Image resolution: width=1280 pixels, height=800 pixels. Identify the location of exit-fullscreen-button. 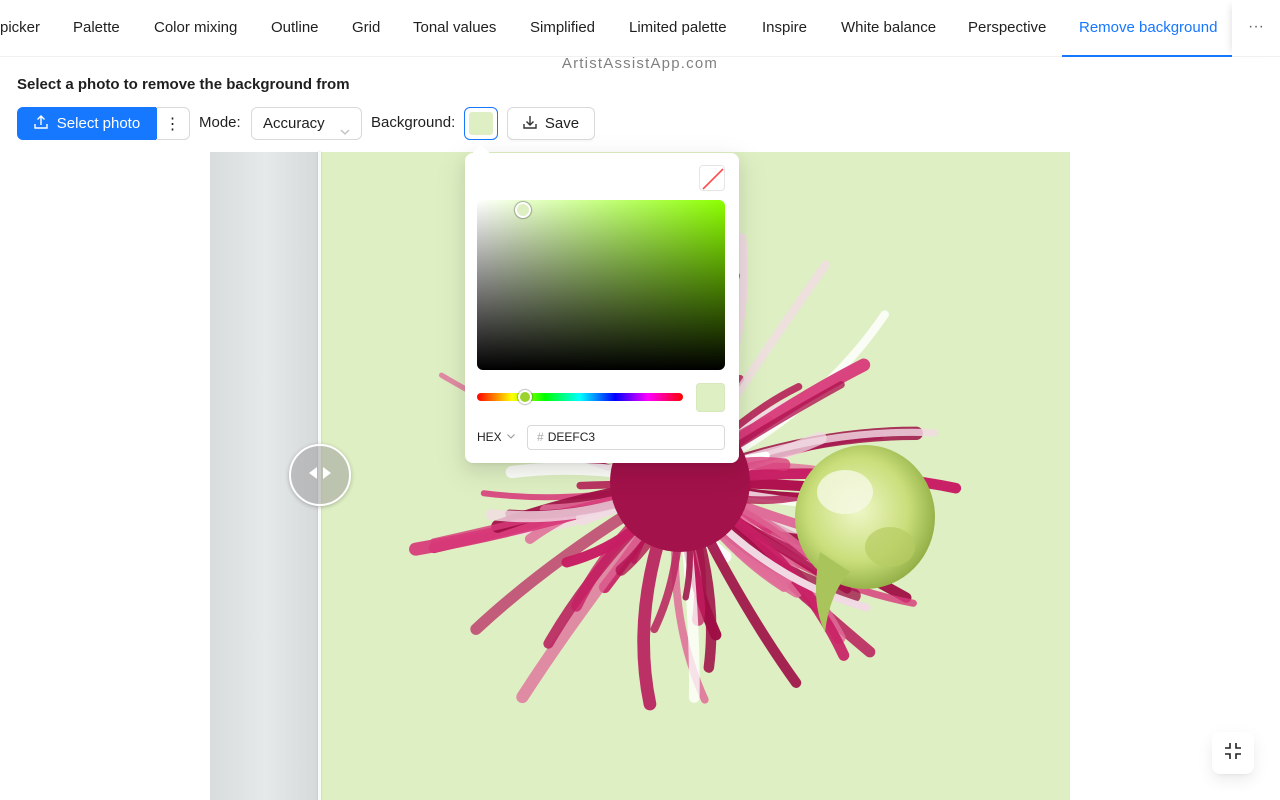
(1233, 753).